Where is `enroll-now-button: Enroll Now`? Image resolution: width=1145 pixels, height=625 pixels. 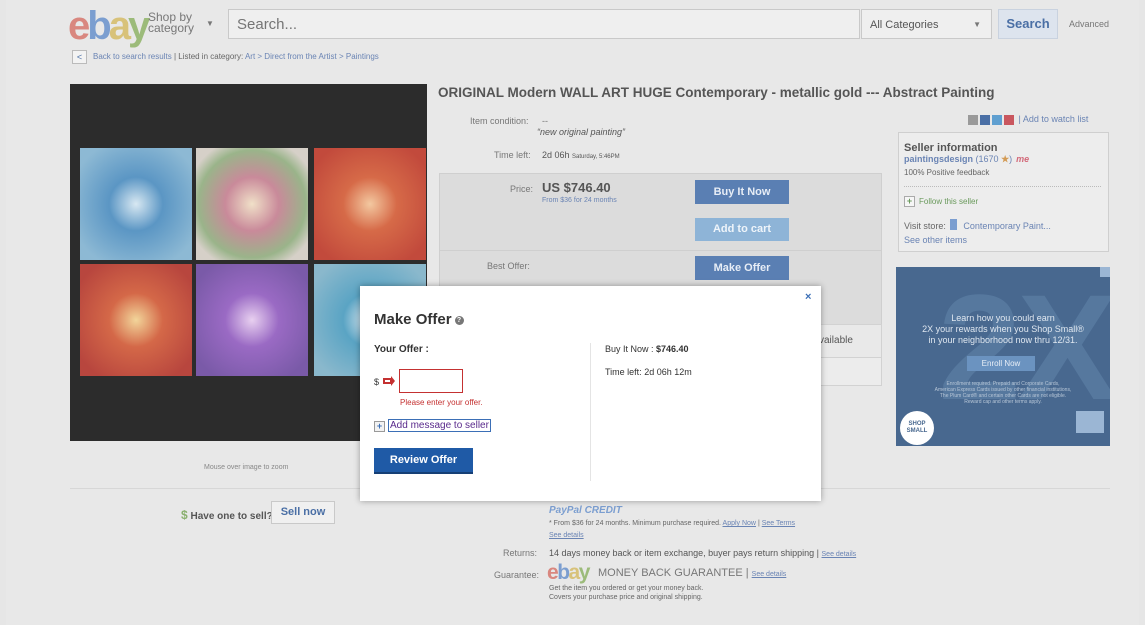 enroll-now-button: Enroll Now is located at coordinates (1001, 363).